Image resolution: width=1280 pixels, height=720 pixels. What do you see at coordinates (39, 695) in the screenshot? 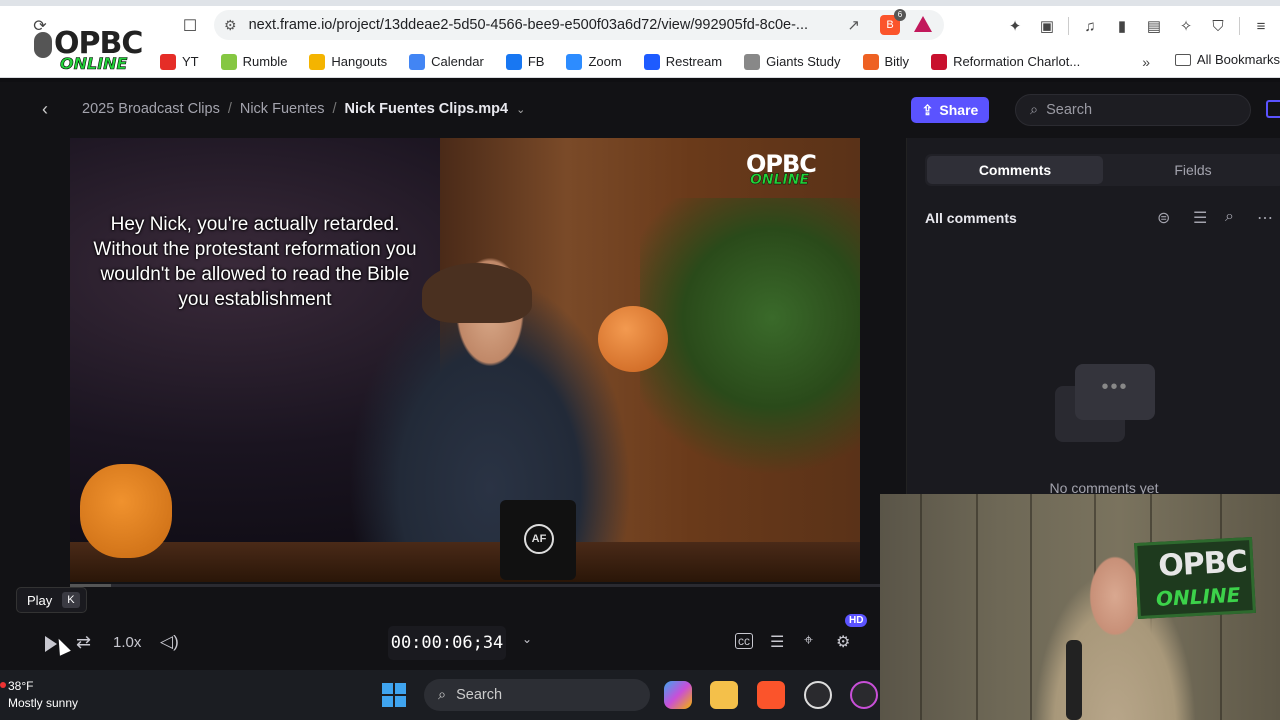
I see `weather-widget: 38°F Mostly sunny` at bounding box center [39, 695].